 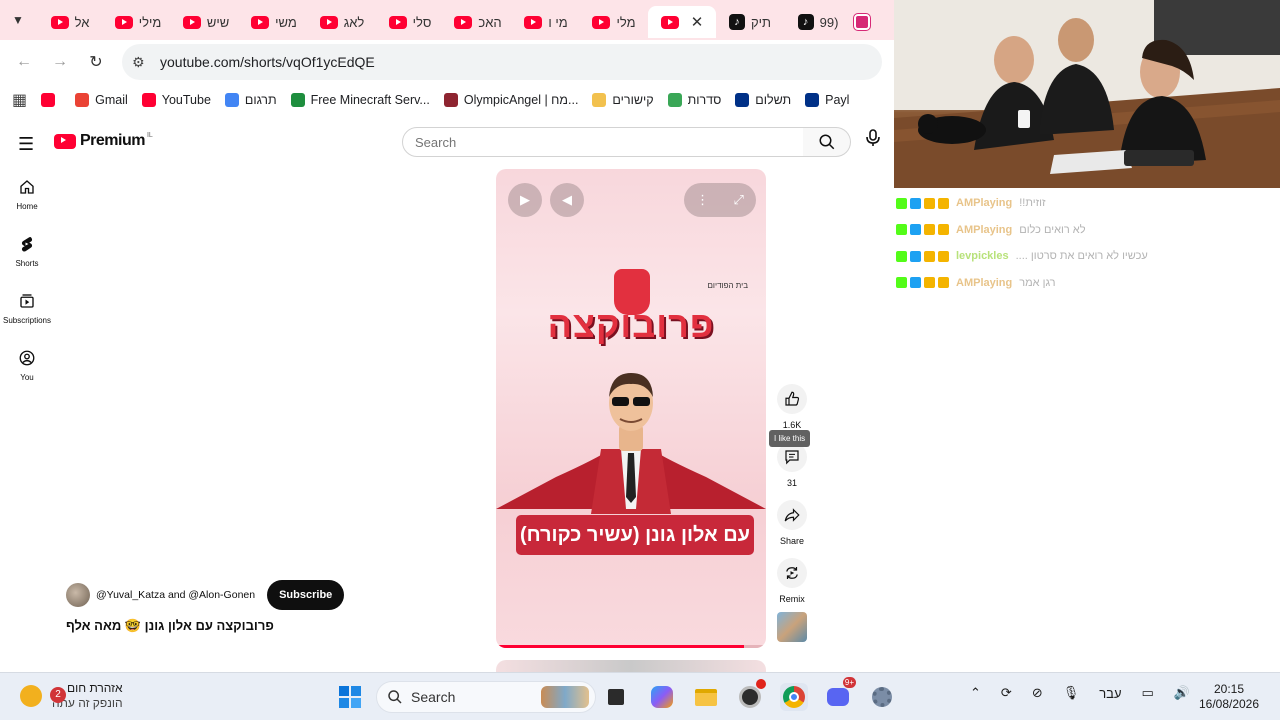 What do you see at coordinates (306, 595) in the screenshot?
I see `subscribe-button: Subscribe` at bounding box center [306, 595].